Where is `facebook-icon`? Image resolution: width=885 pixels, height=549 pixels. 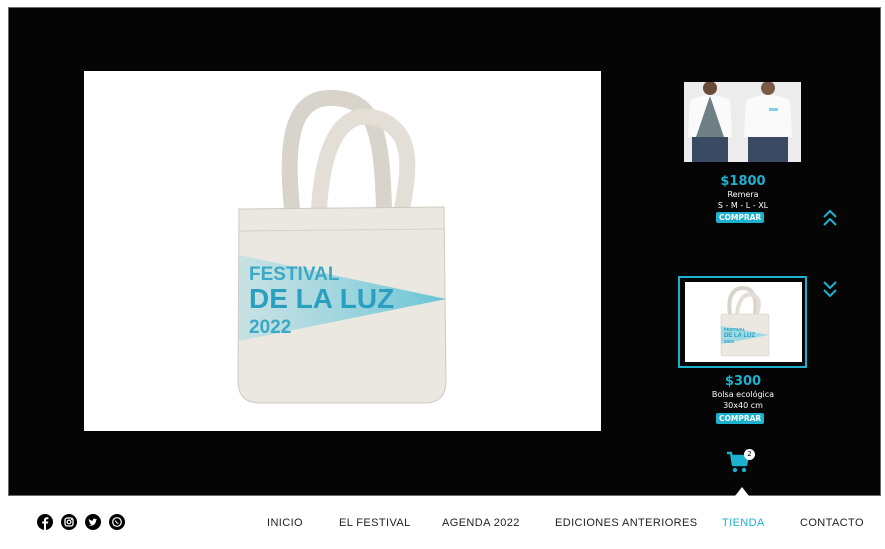
facebook-icon is located at coordinates (45, 522).